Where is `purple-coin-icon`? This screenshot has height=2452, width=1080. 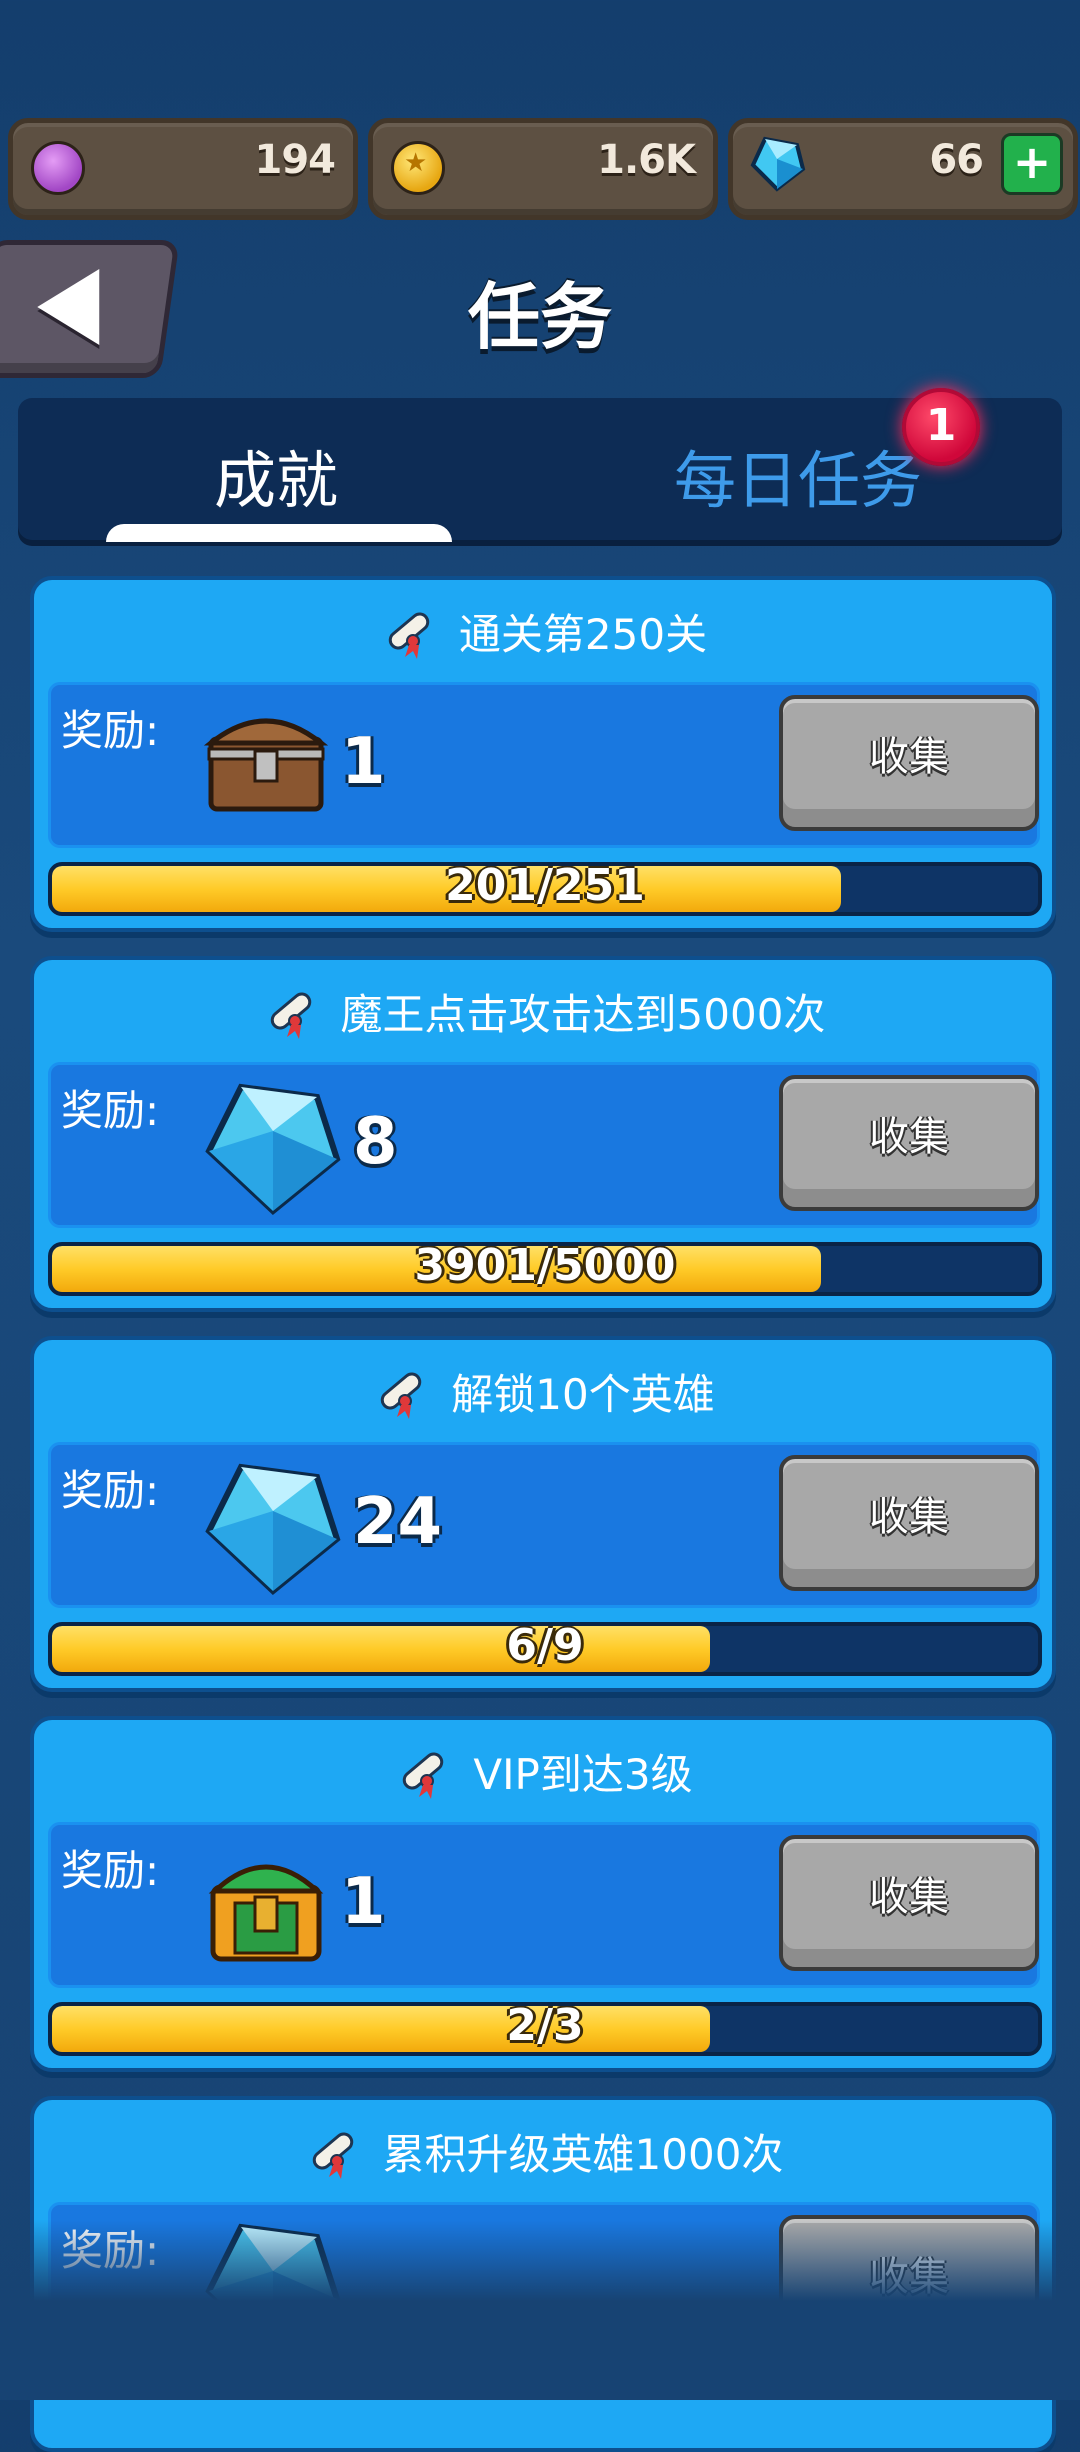
purple-coin-icon is located at coordinates (58, 168).